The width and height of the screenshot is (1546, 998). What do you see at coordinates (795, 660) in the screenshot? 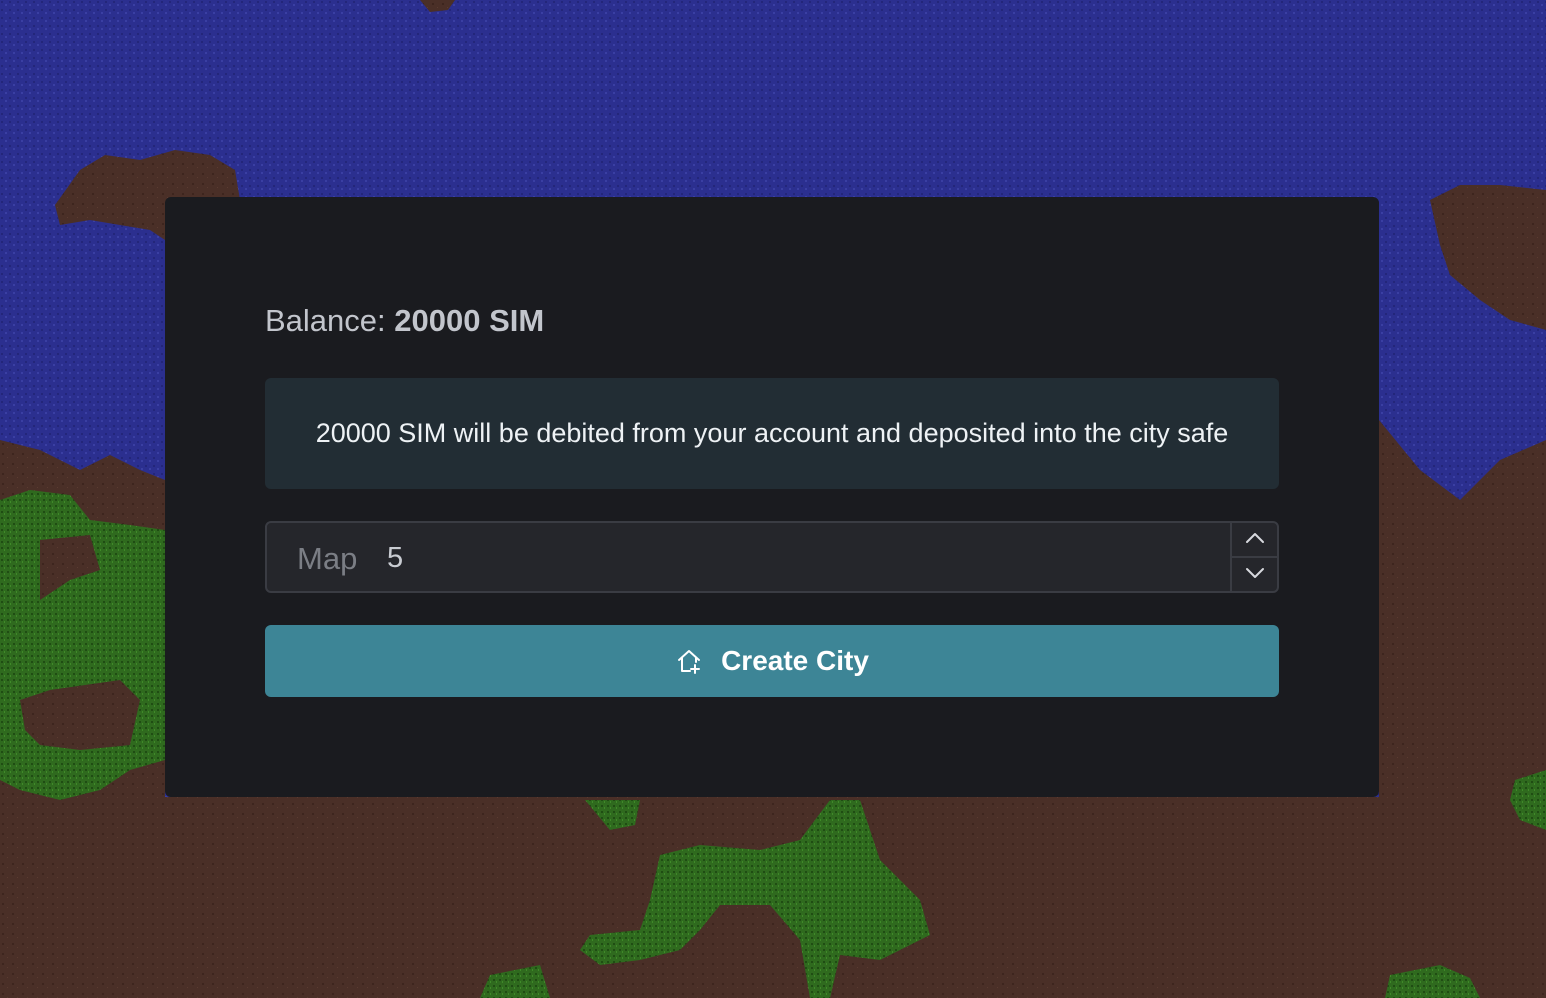
I see `create-city-label: Create City` at bounding box center [795, 660].